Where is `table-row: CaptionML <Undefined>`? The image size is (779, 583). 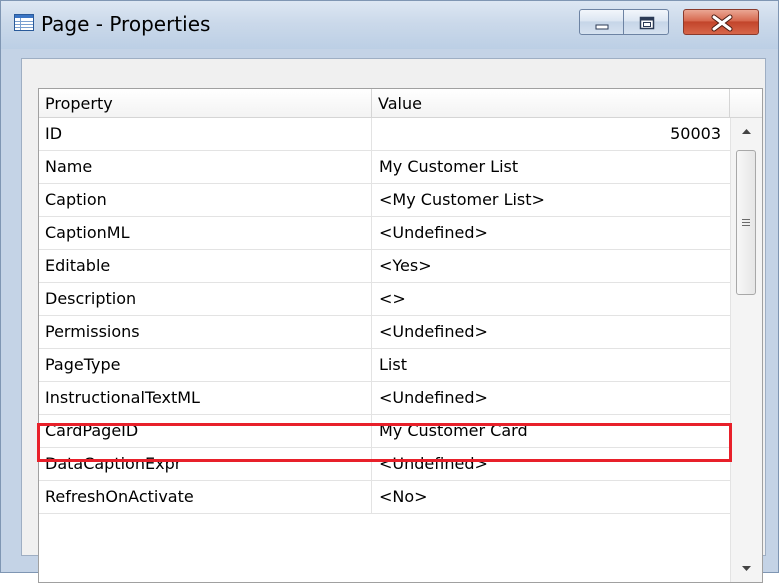
table-row: CaptionML <Undefined> is located at coordinates (384, 233).